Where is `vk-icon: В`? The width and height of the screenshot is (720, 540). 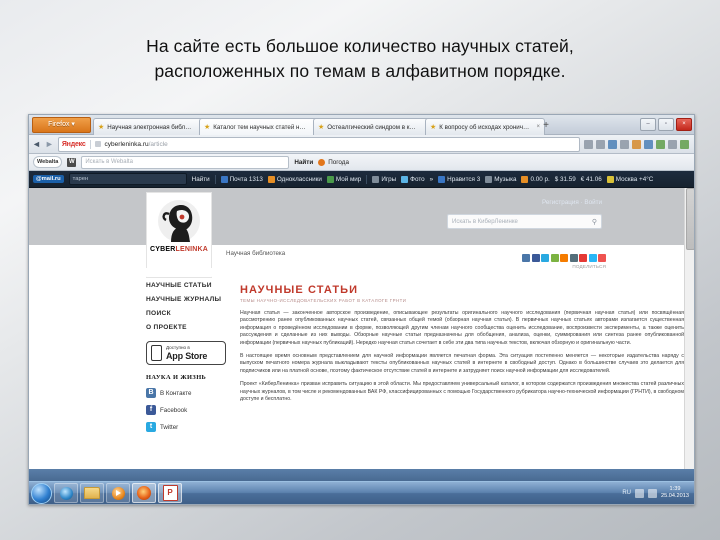 vk-icon: В is located at coordinates (151, 393).